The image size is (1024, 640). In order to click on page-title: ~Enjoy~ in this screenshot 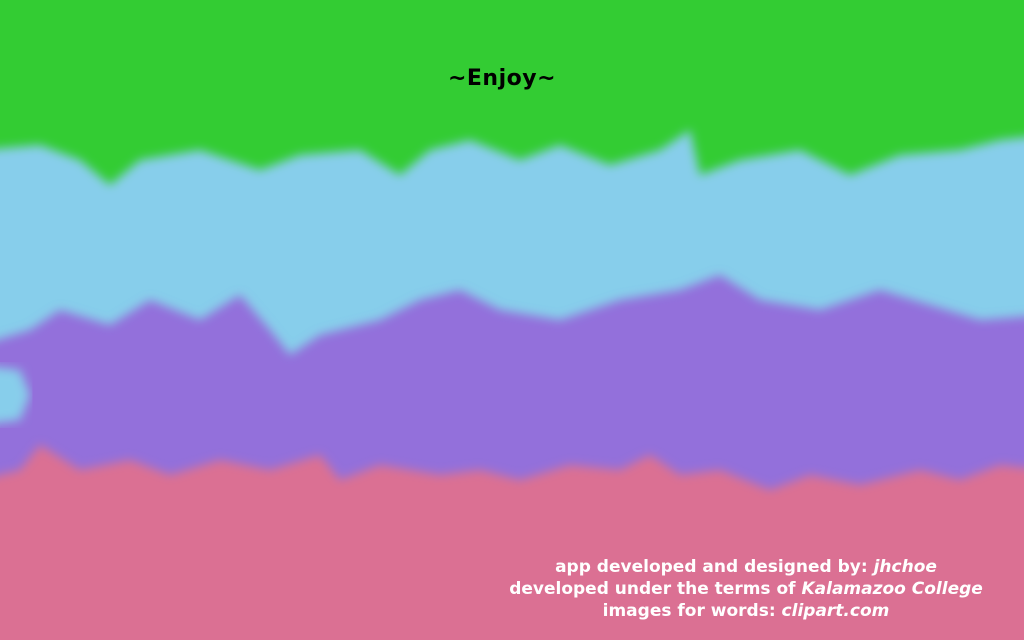, I will do `click(502, 78)`.